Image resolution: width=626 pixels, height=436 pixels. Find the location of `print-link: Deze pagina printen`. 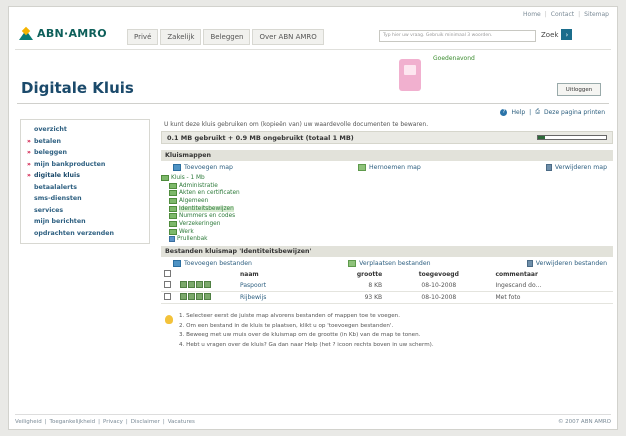

print-link: Deze pagina printen is located at coordinates (574, 112).